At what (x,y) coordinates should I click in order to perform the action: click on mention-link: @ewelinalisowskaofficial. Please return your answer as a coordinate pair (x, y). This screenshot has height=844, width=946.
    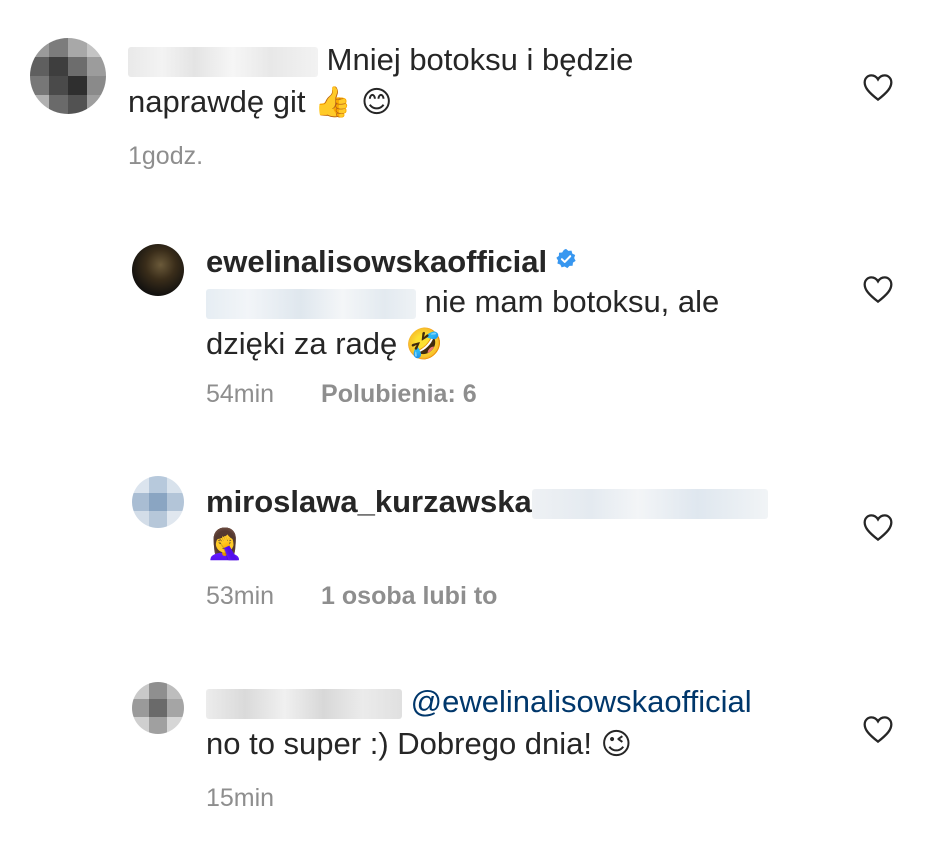
    Looking at the image, I should click on (581, 701).